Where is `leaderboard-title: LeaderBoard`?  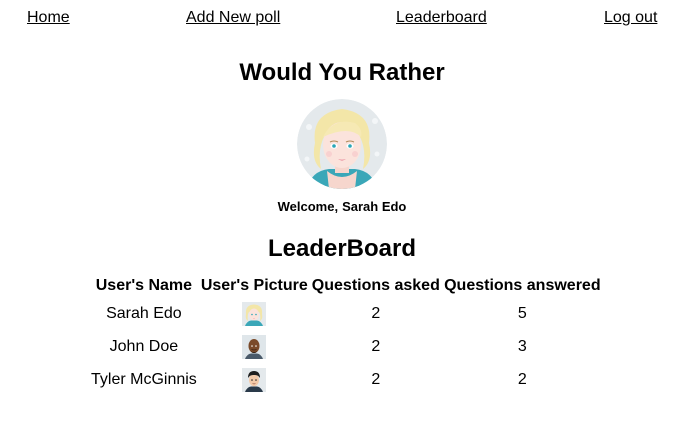
leaderboard-title: LeaderBoard is located at coordinates (342, 248).